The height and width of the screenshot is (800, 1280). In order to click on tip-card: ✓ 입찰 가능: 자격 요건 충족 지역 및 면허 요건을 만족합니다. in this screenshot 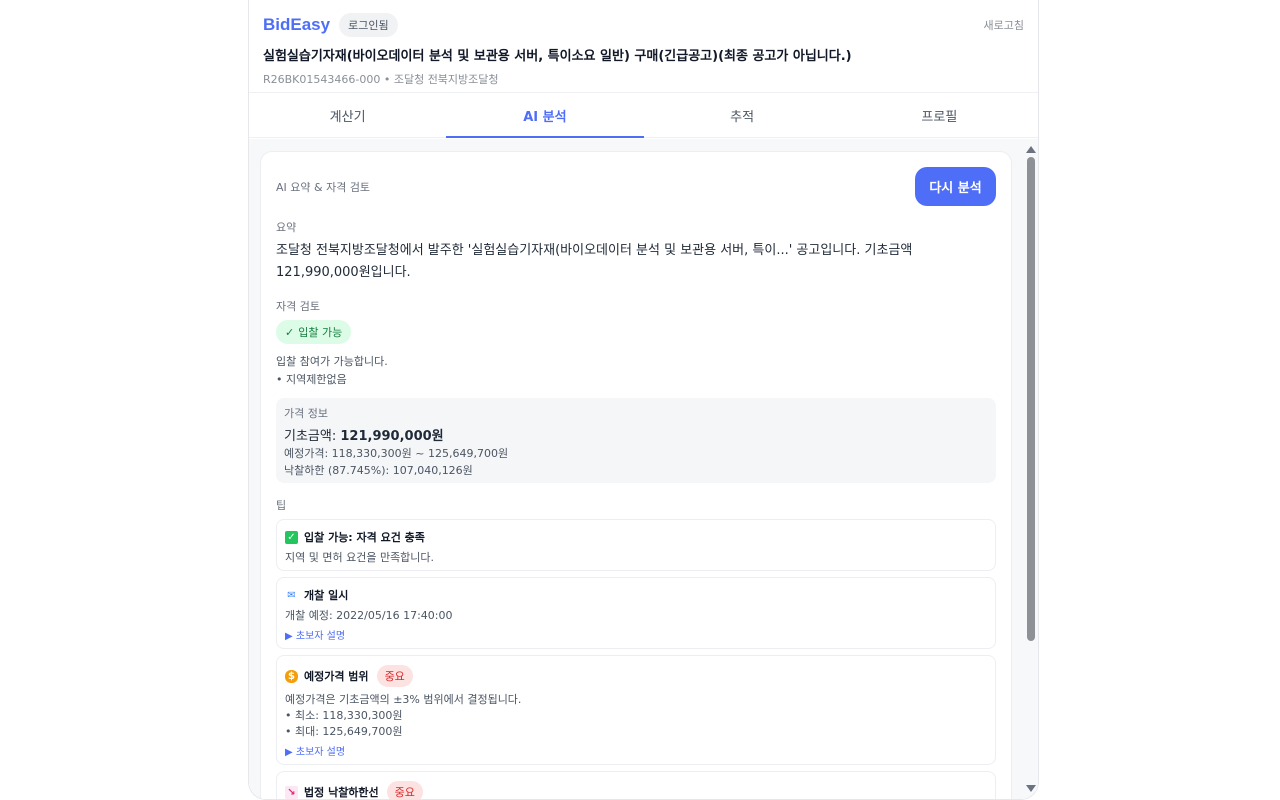, I will do `click(636, 545)`.